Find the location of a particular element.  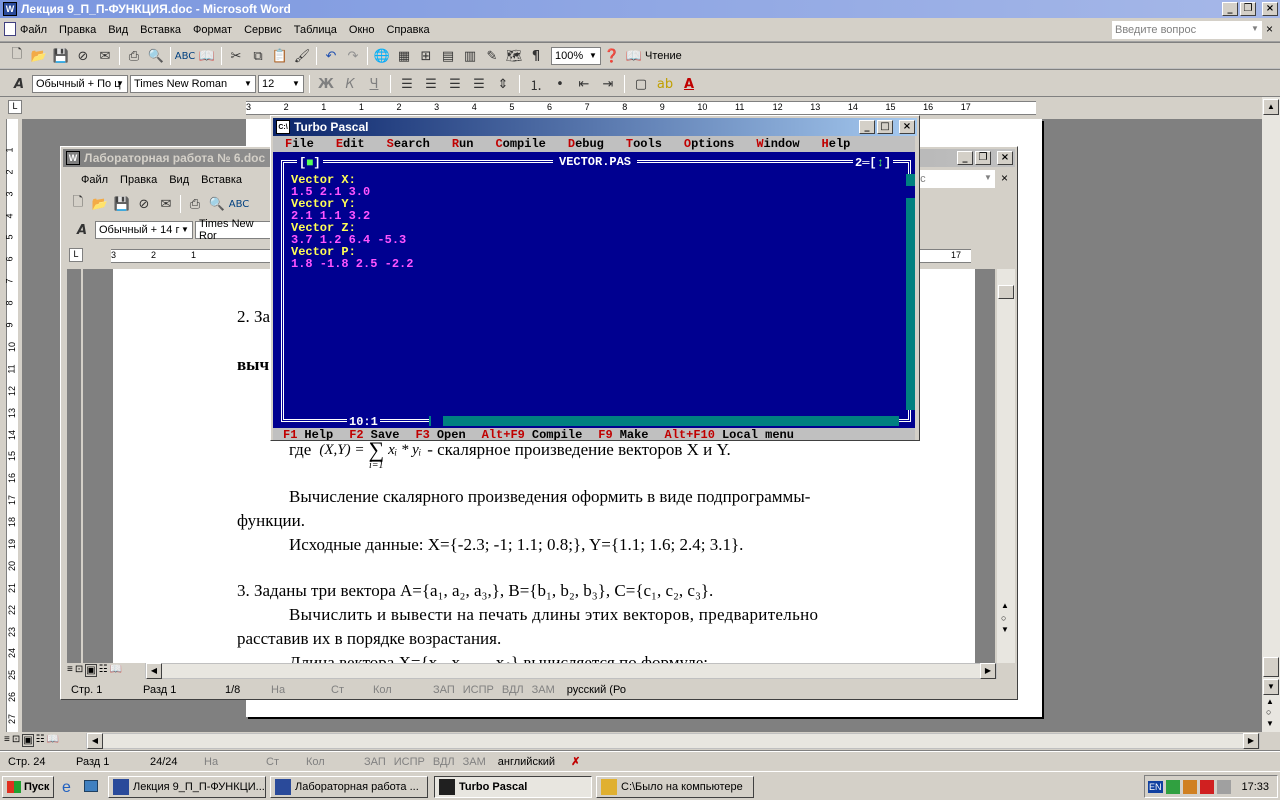

outline-view-icon: ☷ is located at coordinates (103, 670).